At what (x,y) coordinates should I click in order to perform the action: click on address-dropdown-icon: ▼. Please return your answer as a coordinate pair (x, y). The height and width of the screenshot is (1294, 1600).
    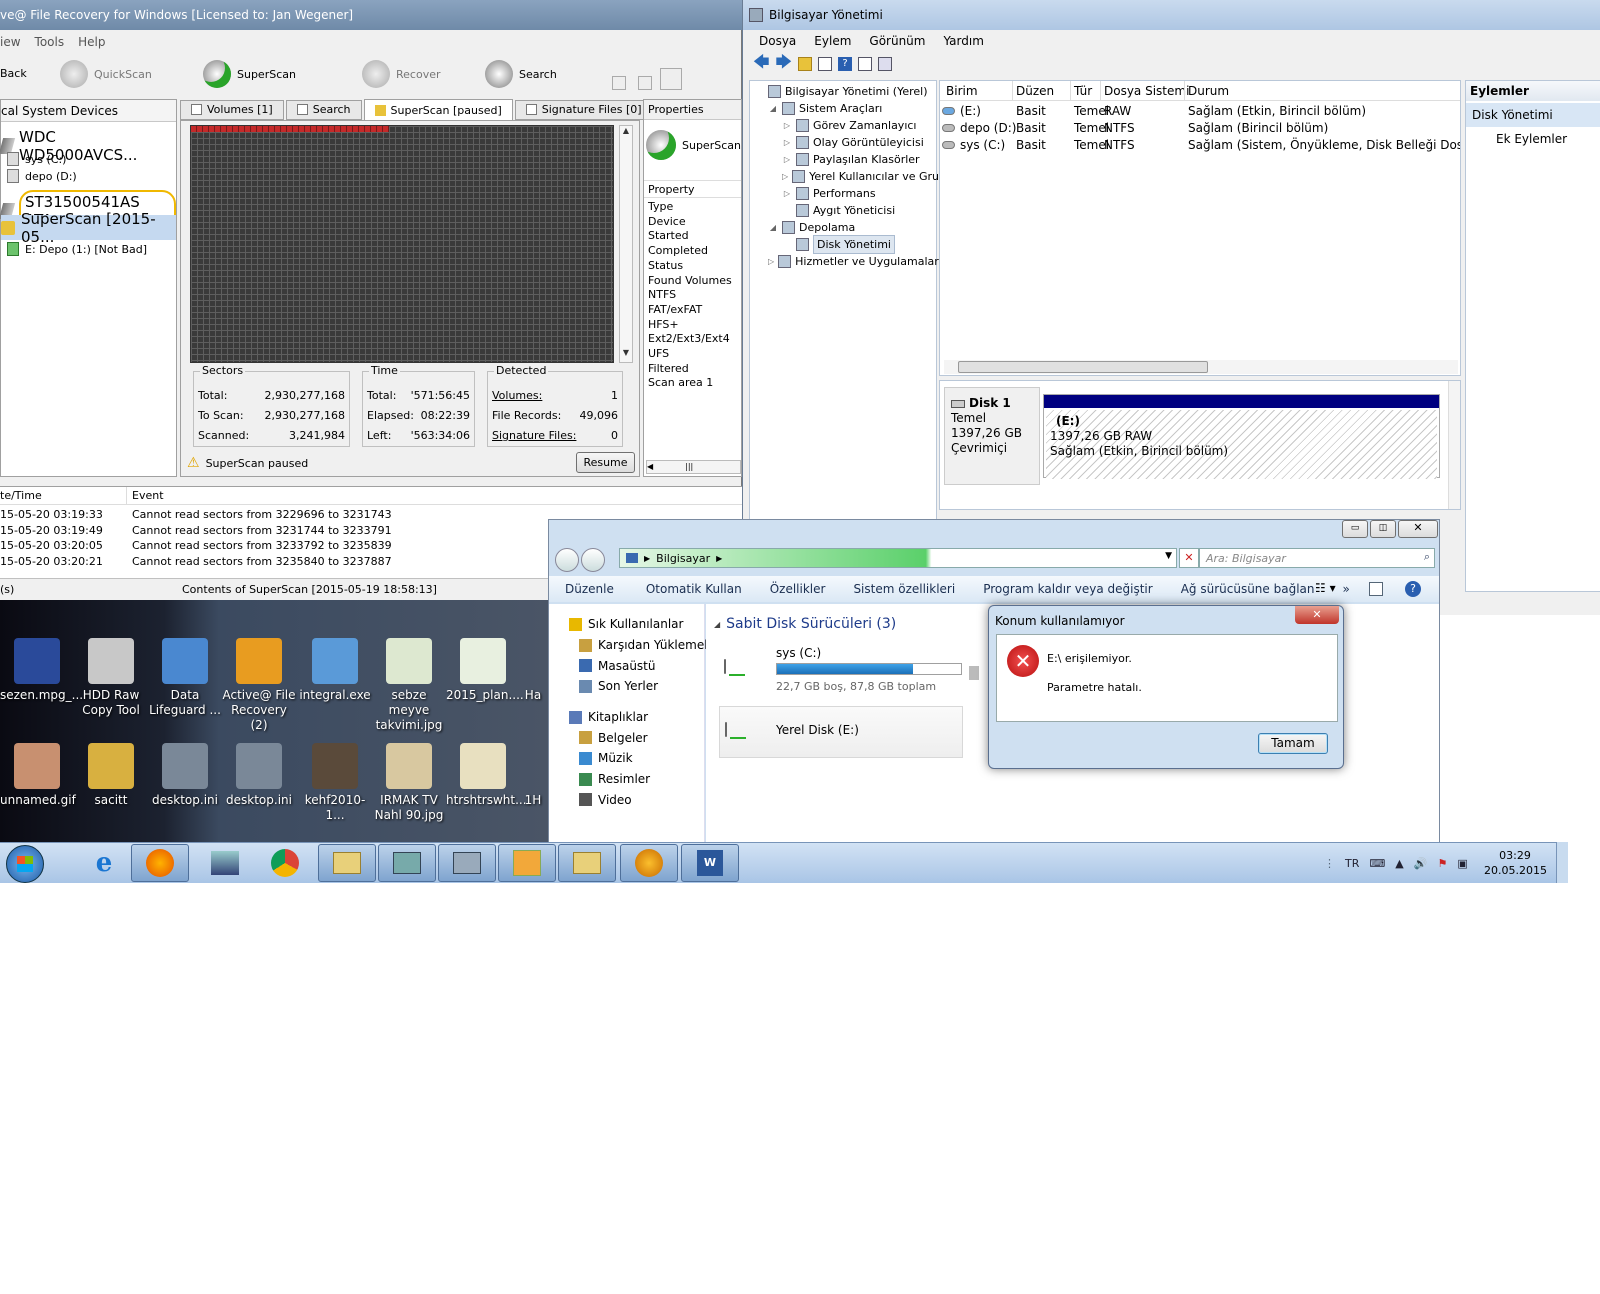
    Looking at the image, I should click on (1168, 556).